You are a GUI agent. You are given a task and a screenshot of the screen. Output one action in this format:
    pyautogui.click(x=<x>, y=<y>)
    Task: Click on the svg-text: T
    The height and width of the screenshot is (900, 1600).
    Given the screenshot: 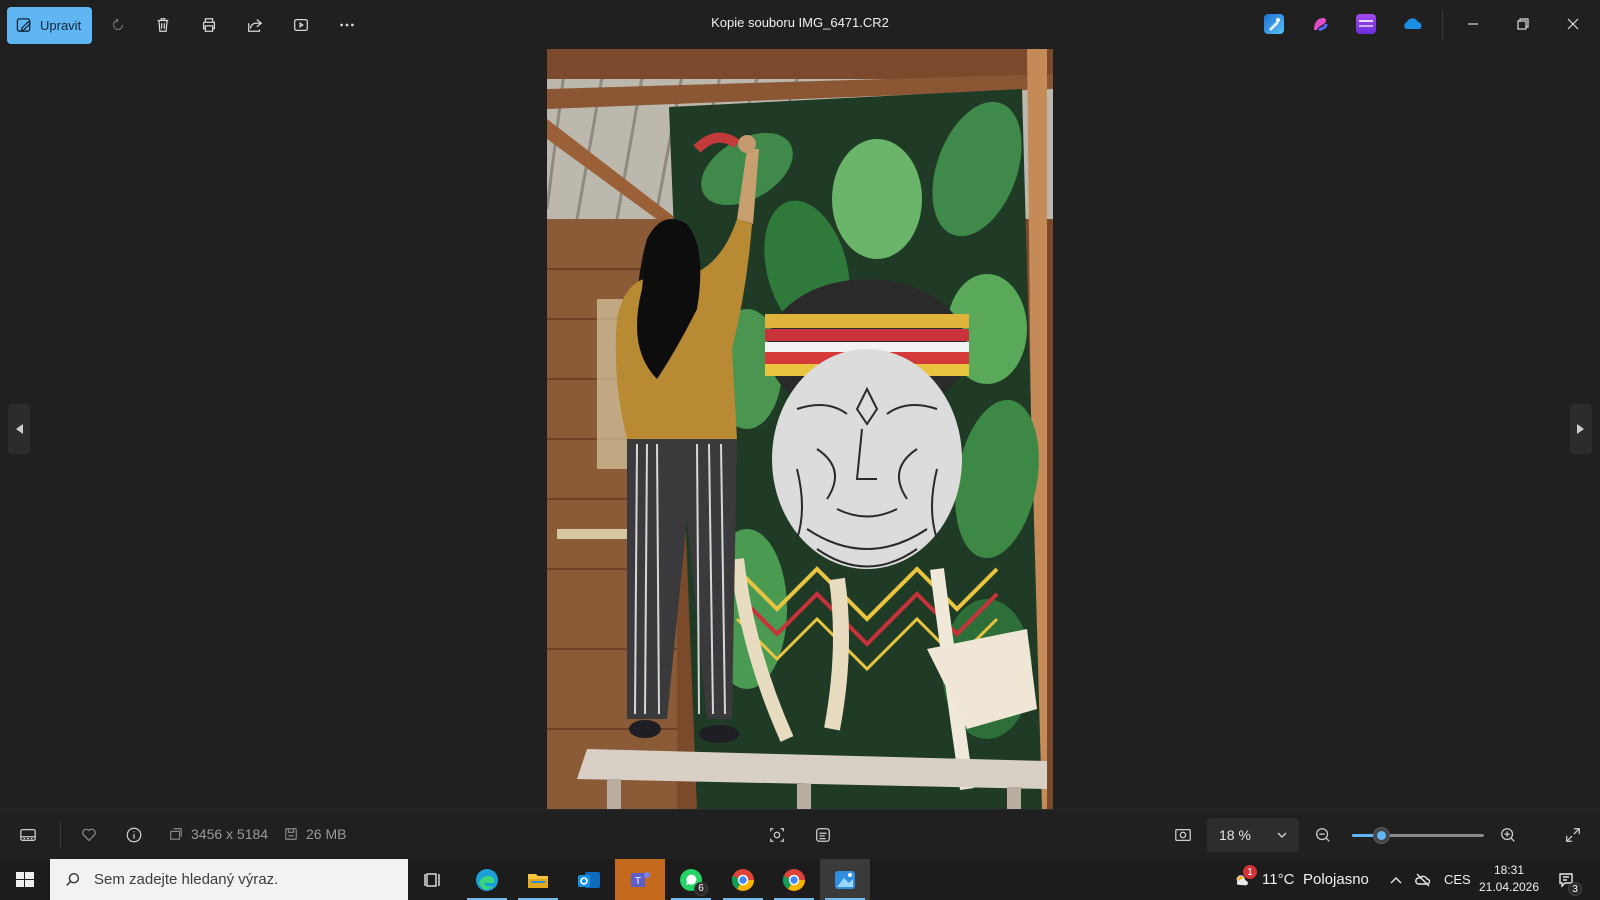 What is the action you would take?
    pyautogui.click(x=638, y=881)
    